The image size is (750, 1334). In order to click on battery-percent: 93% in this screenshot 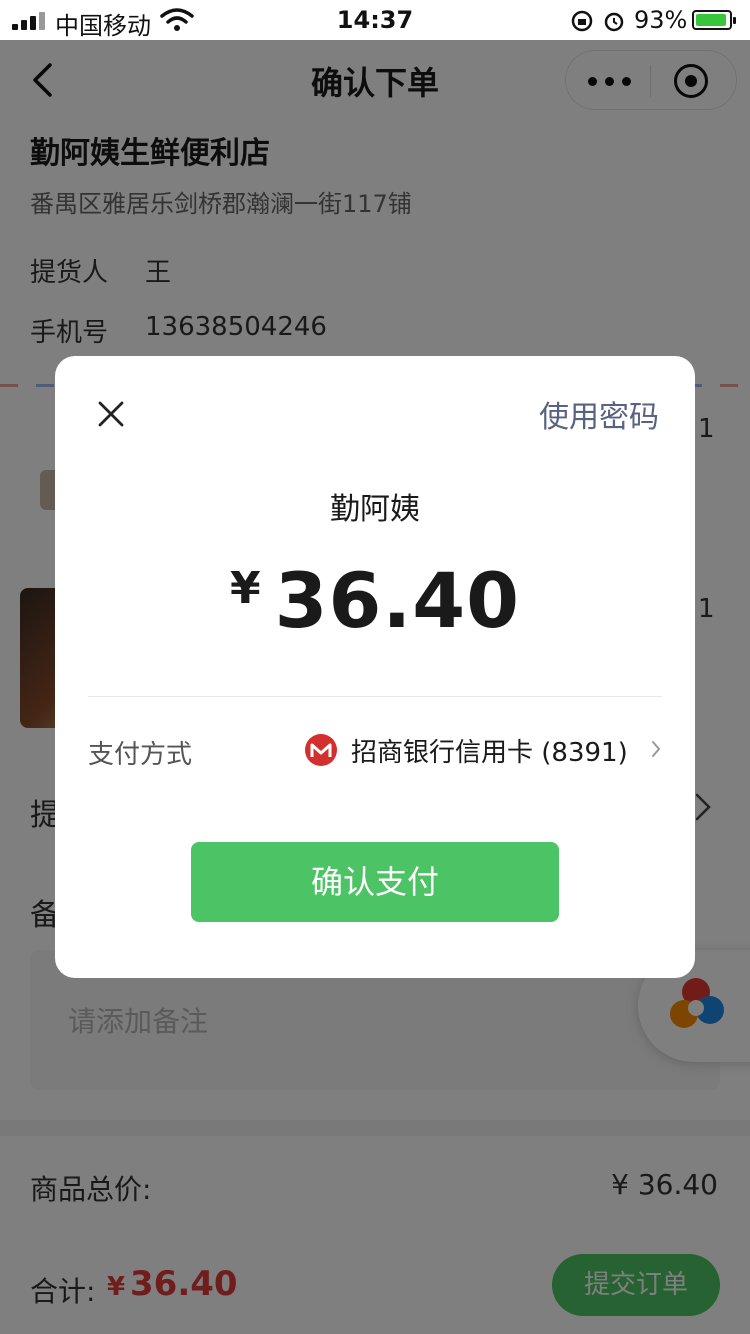, I will do `click(661, 20)`.